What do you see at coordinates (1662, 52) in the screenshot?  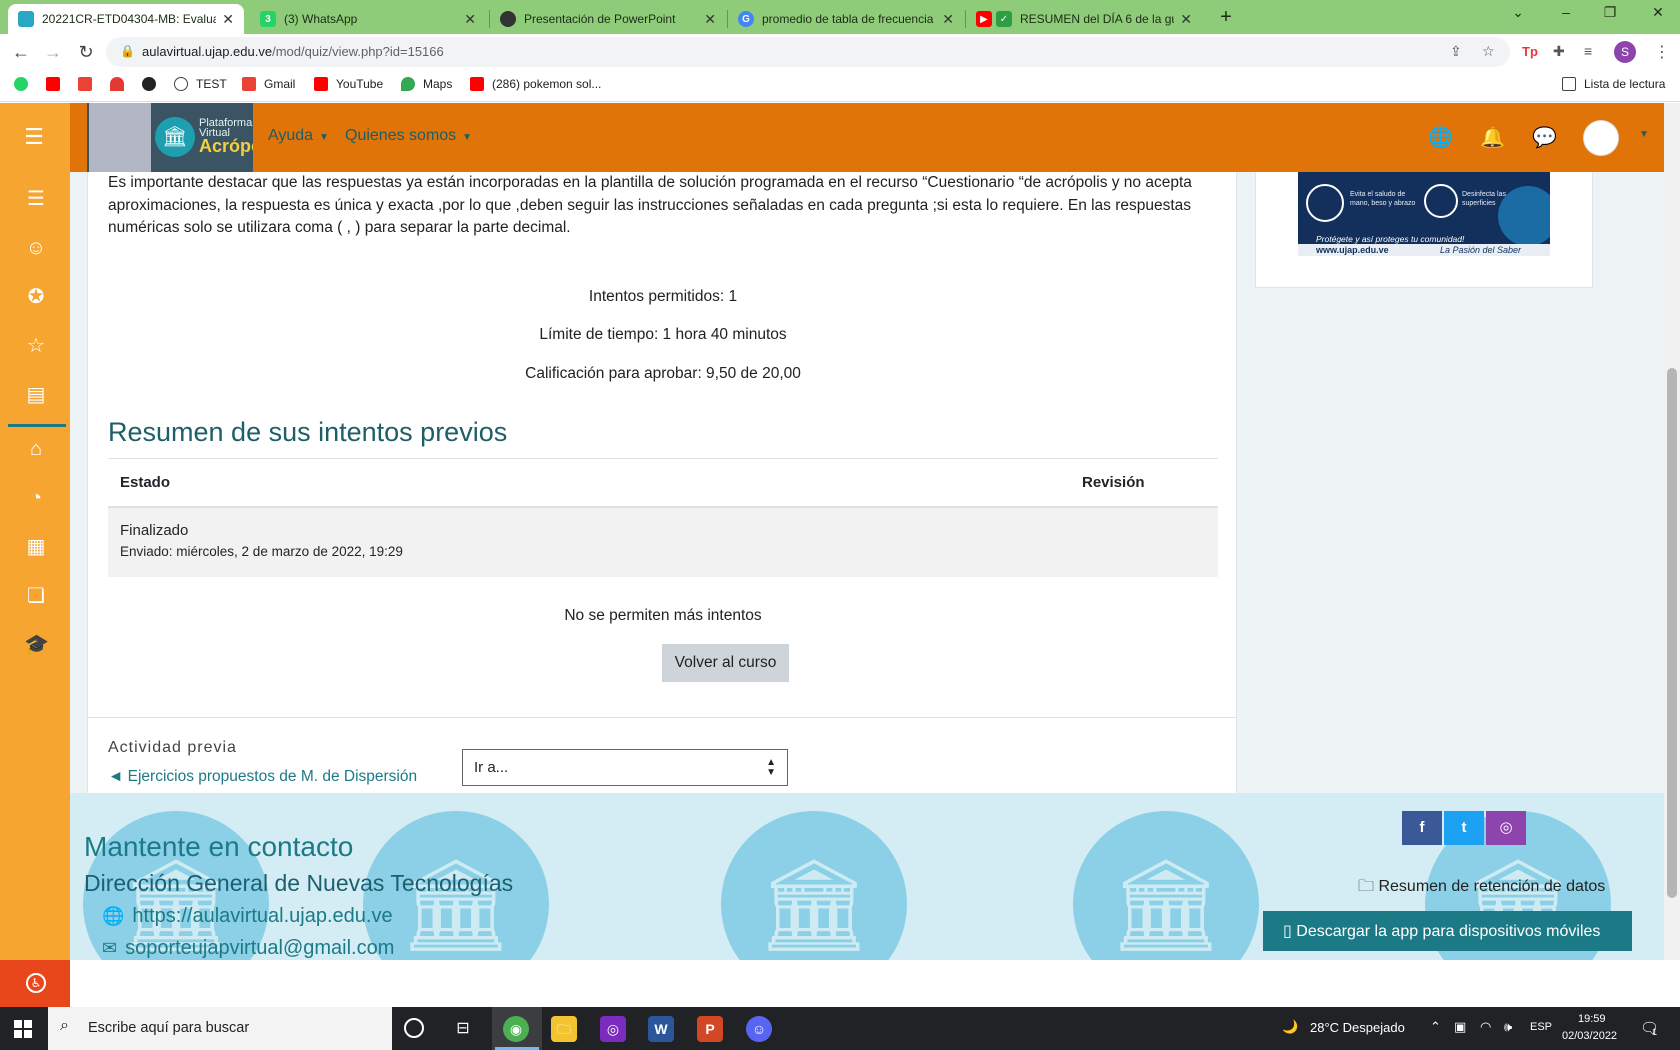 I see `kebab-menu-icon: ⋮` at bounding box center [1662, 52].